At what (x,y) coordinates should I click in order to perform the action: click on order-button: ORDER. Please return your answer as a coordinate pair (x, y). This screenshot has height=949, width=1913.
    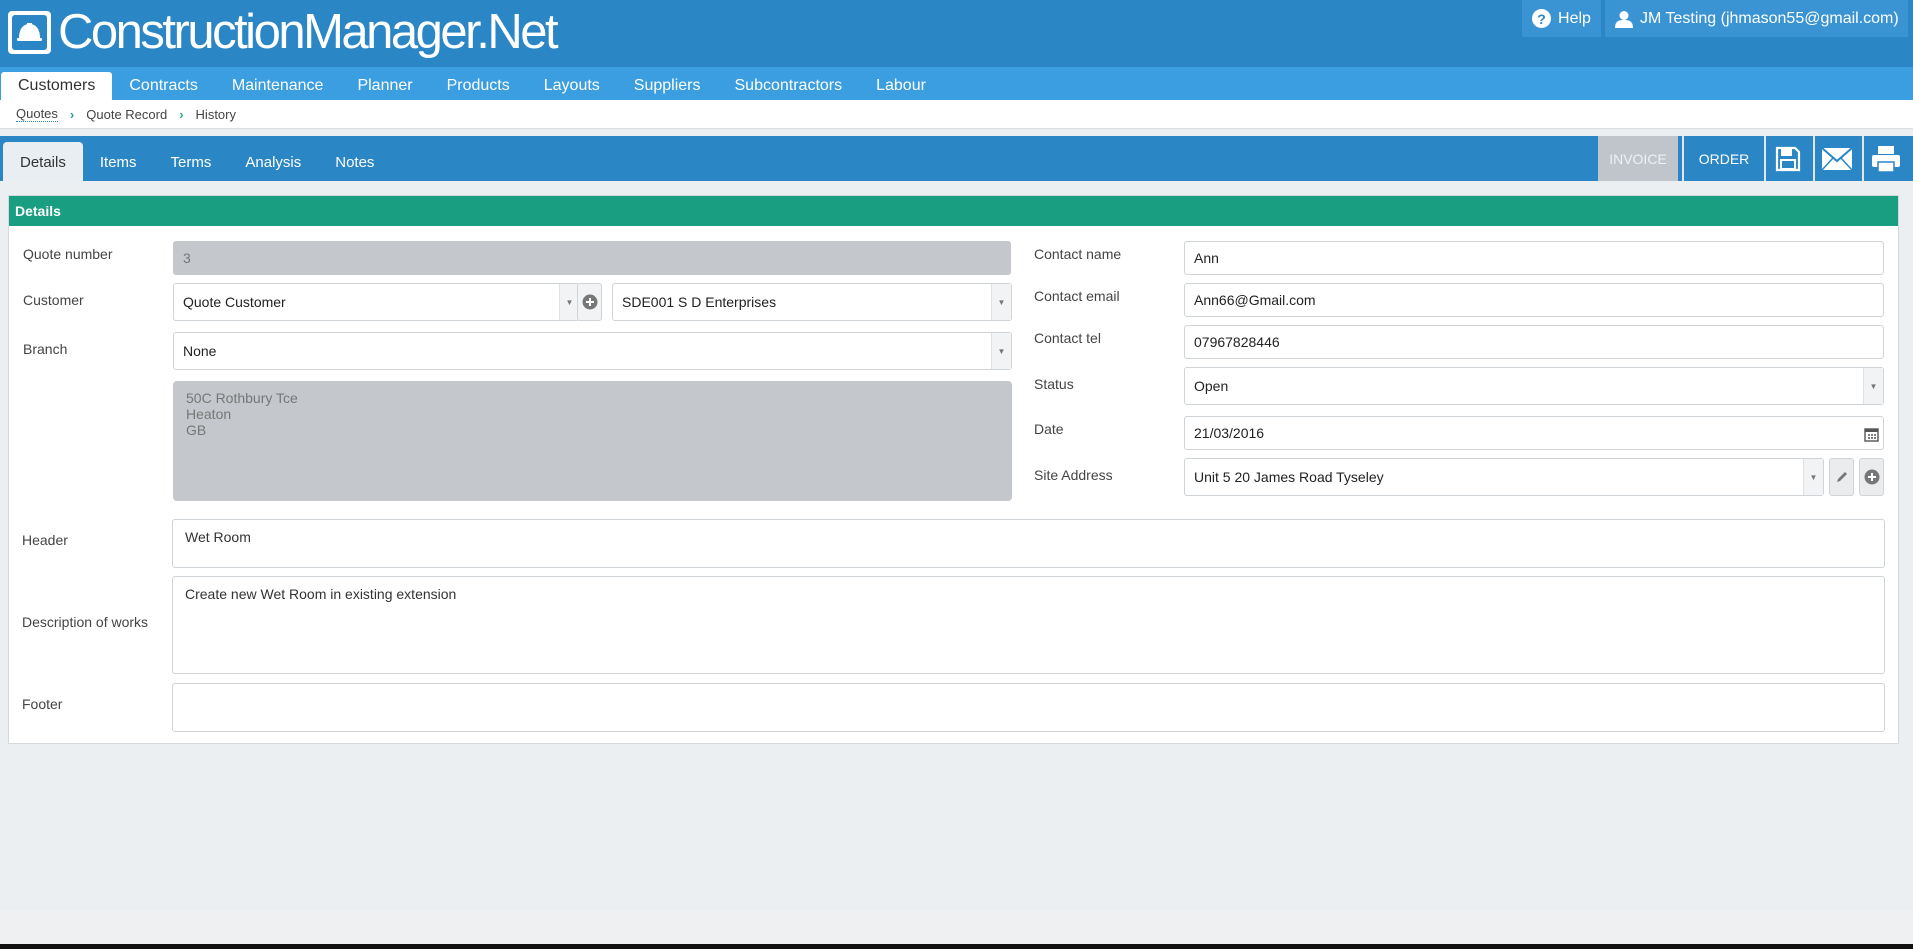
    Looking at the image, I should click on (1723, 158).